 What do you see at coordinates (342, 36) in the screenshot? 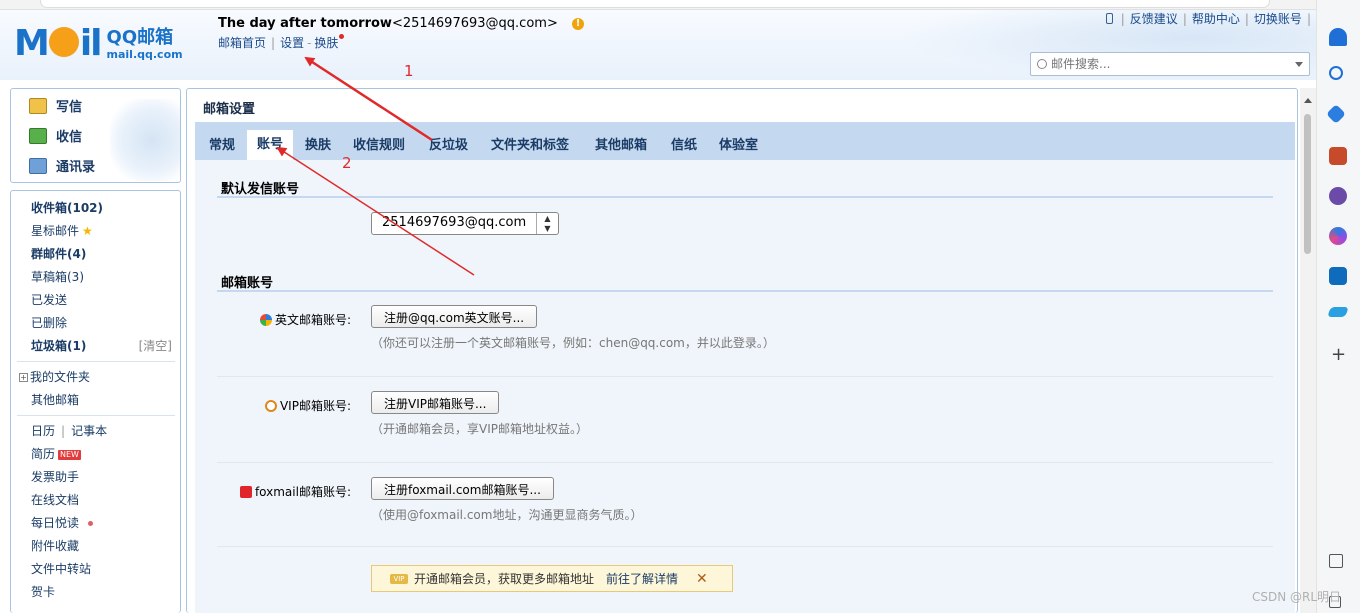
I see `notification-dot` at bounding box center [342, 36].